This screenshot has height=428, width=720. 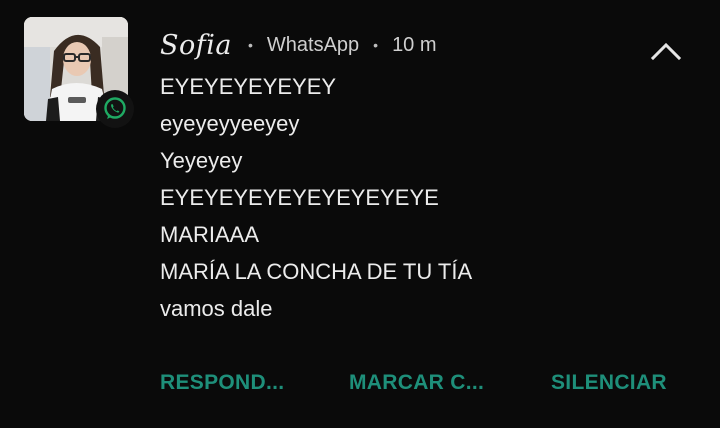 I want to click on message-text: MARIAAA, so click(x=210, y=234).